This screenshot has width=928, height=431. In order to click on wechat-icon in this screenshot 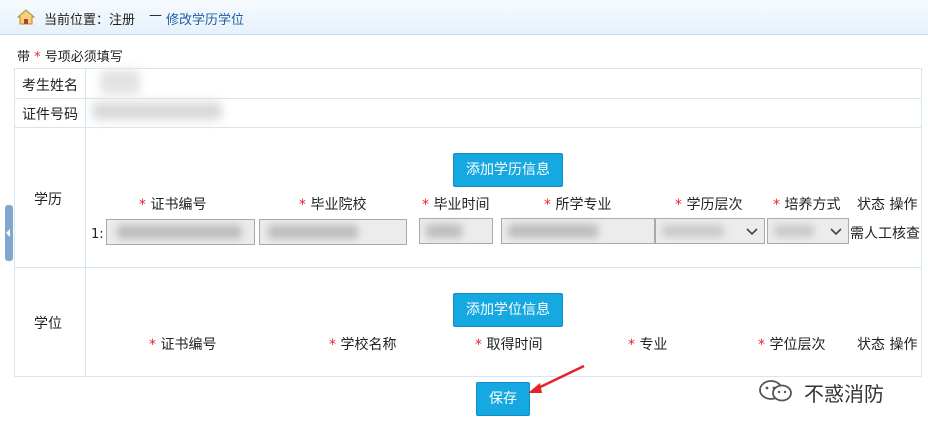, I will do `click(775, 391)`.